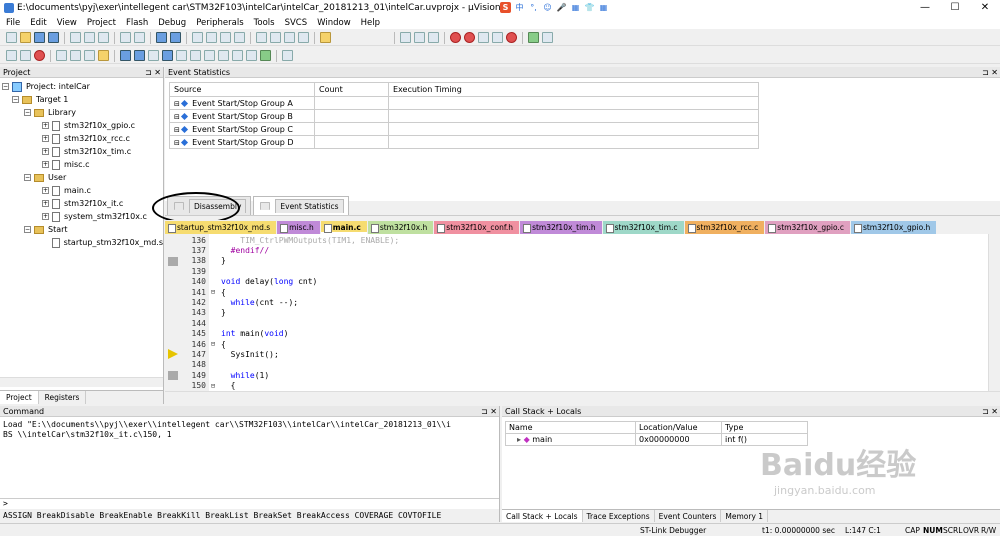 This screenshot has width=1000, height=536. I want to click on menu-flash: Flash, so click(137, 23).